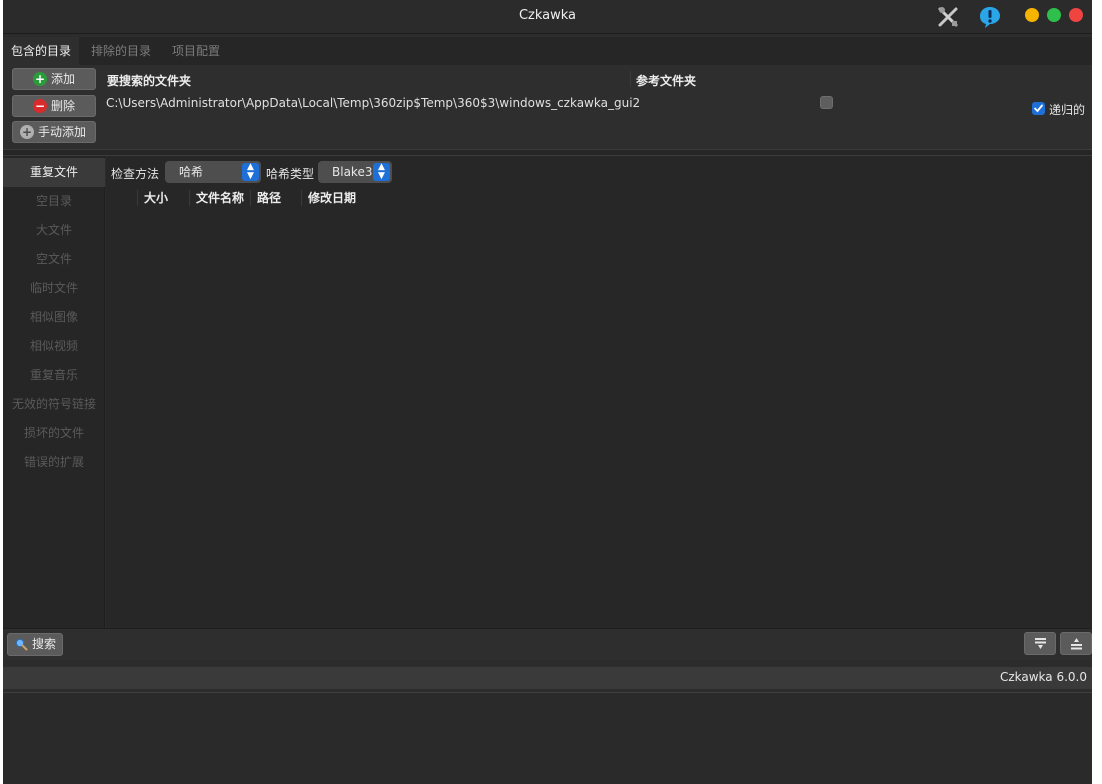 This screenshot has height=784, width=1102. What do you see at coordinates (54, 375) in the screenshot?
I see `sidebar-item-duplicate-music: 重复音乐` at bounding box center [54, 375].